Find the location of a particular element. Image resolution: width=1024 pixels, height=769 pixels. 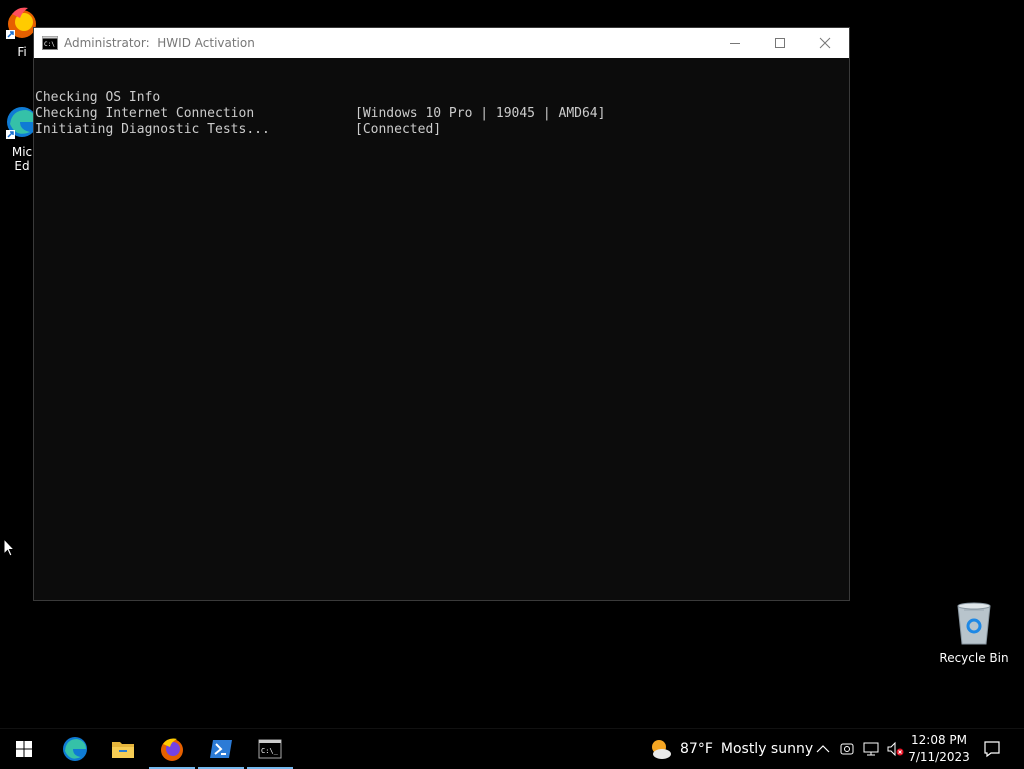

volume-muted-icon is located at coordinates (895, 749).